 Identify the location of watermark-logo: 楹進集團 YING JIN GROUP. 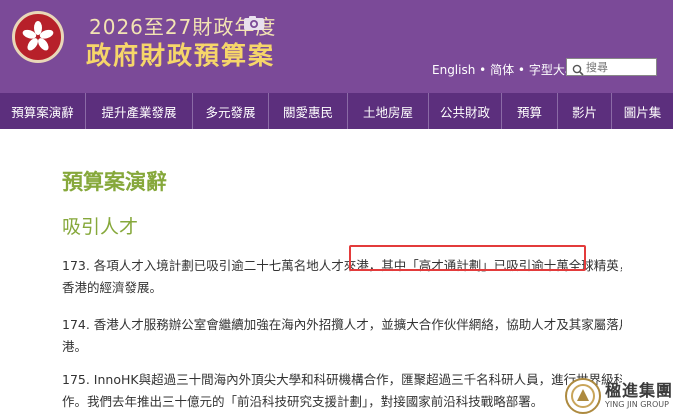
(618, 396).